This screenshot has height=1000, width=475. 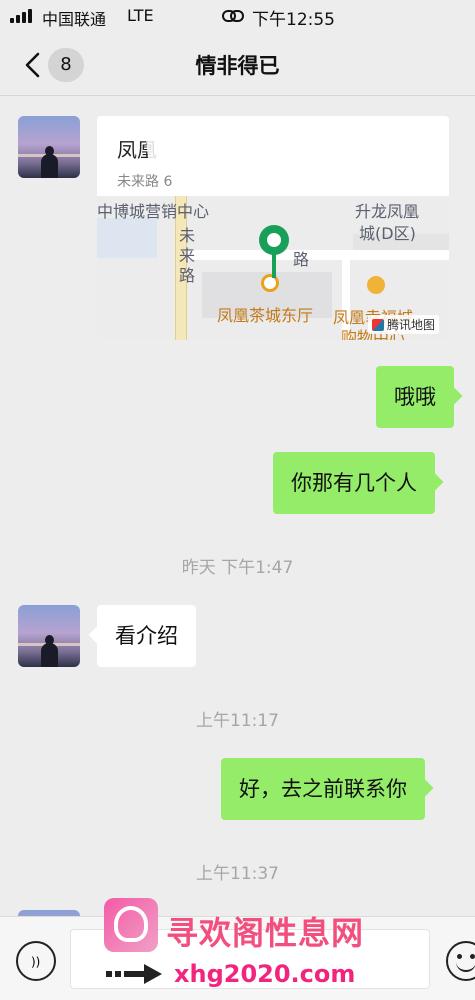 What do you see at coordinates (265, 933) in the screenshot?
I see `watermark-title: 寻欢阁性息网` at bounding box center [265, 933].